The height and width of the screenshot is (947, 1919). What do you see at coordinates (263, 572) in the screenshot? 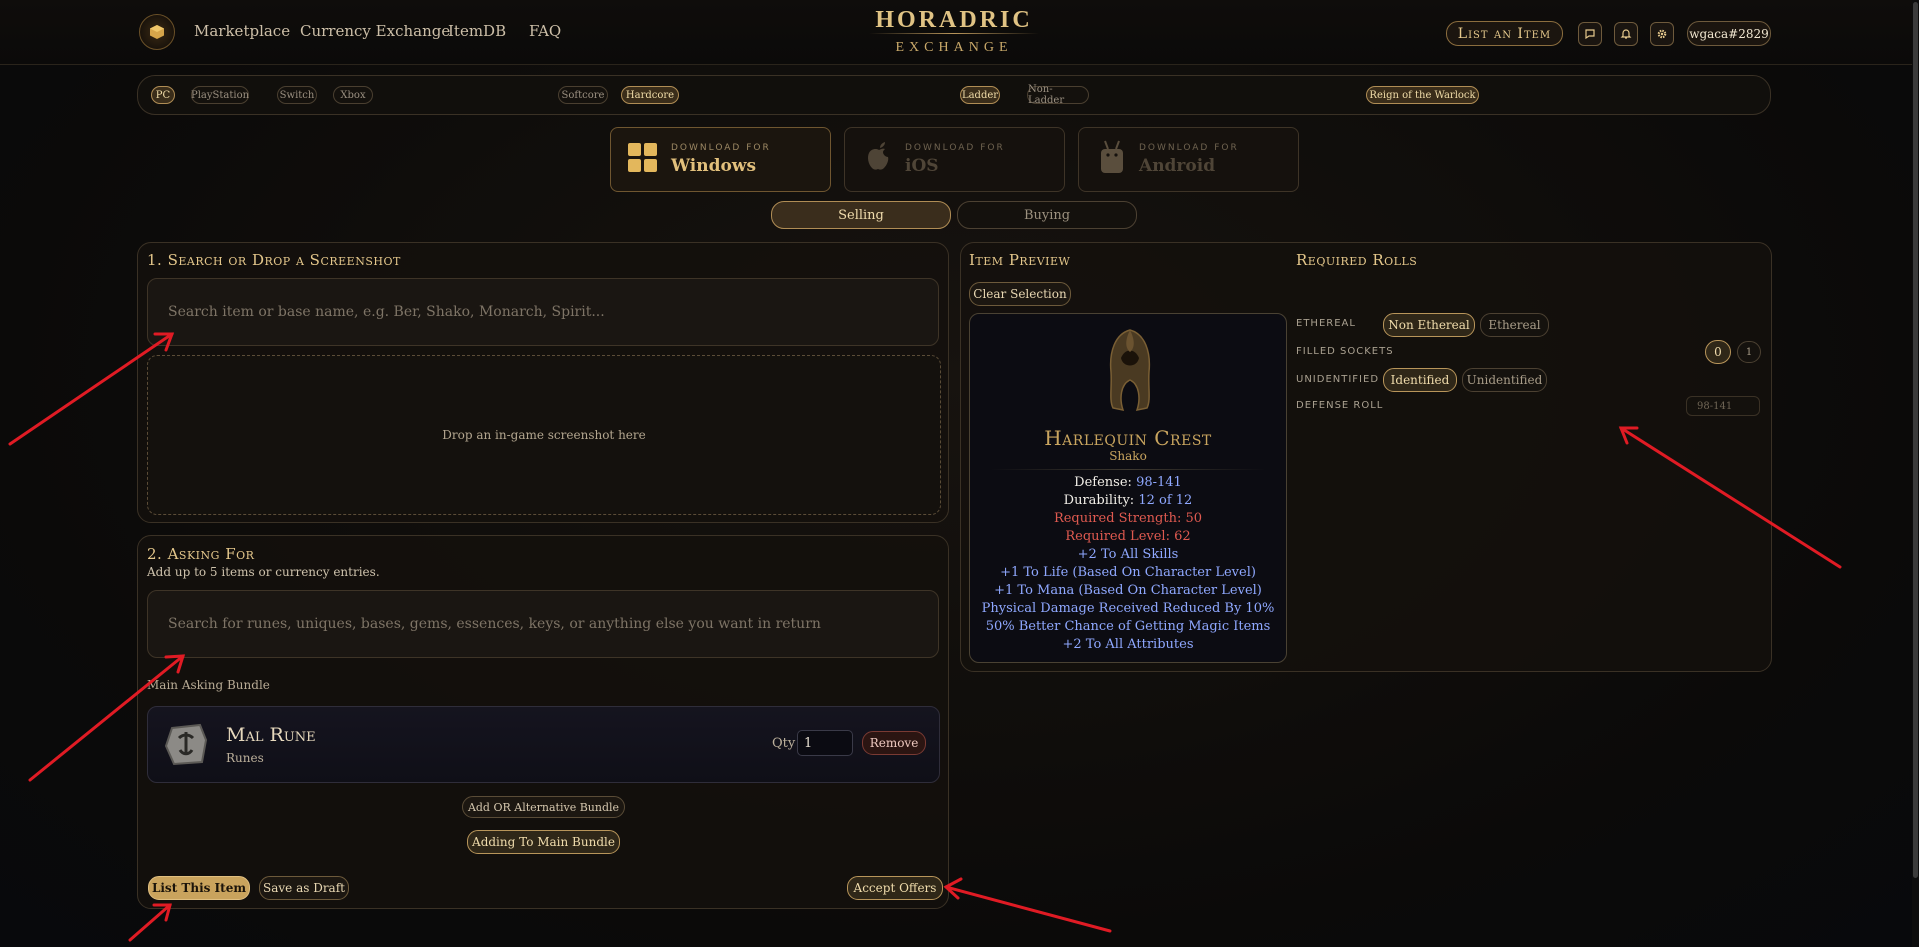
I see `asking-panel-subtitle: Add up to 5 items or currency entries.` at bounding box center [263, 572].